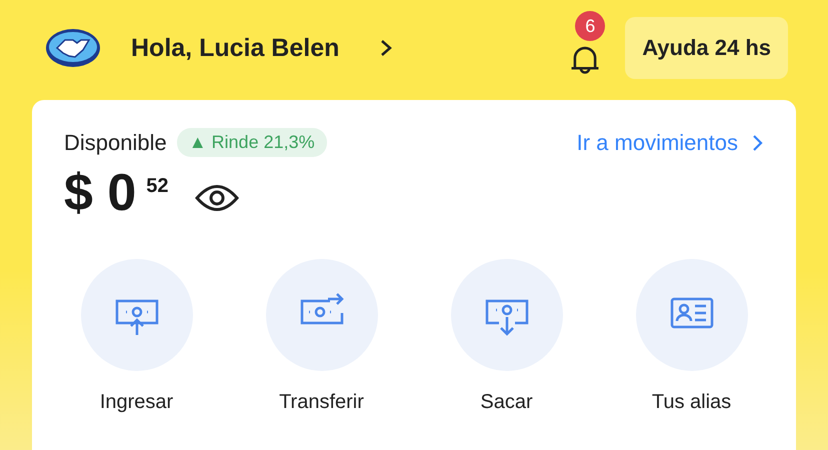 This screenshot has height=450, width=828. Describe the element at coordinates (251, 142) in the screenshot. I see `yield-badge: ▲ Rinde 21,3%` at that location.